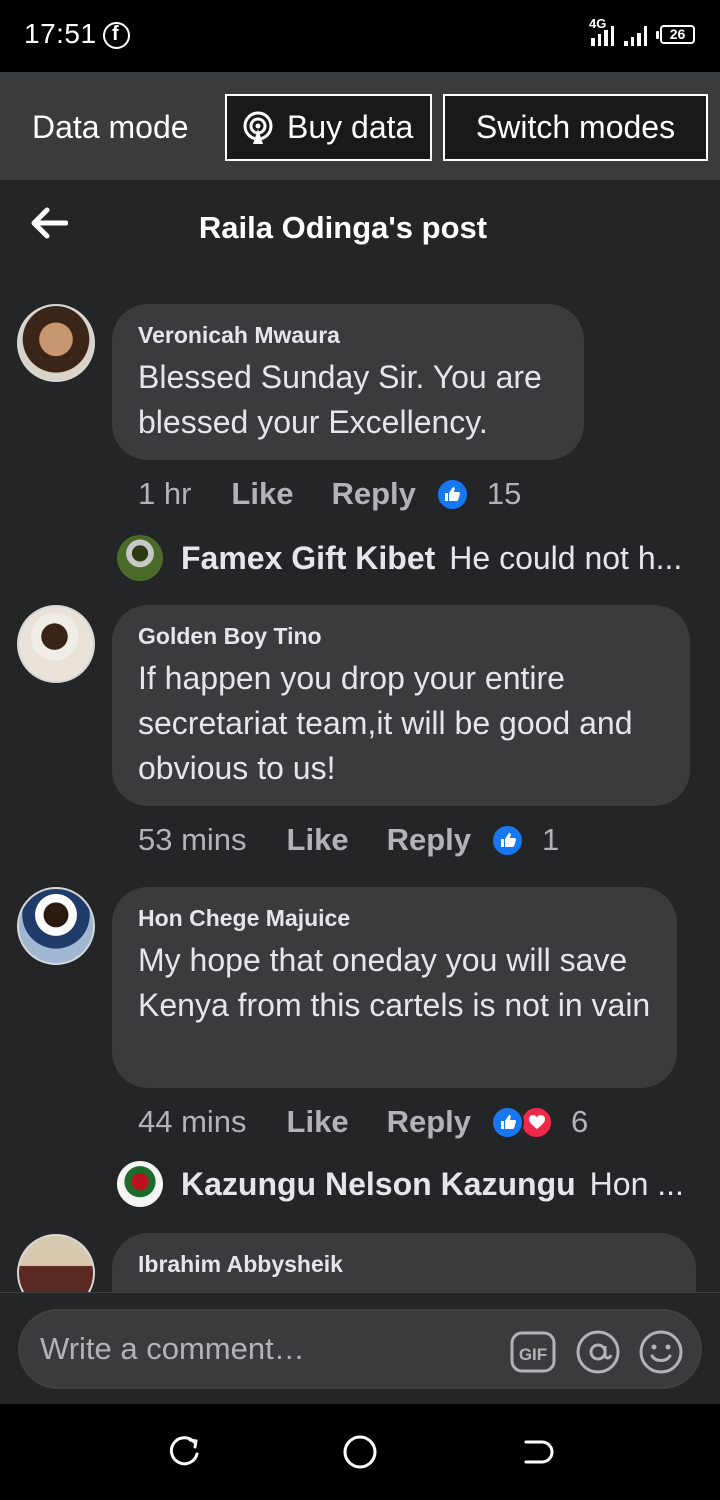 The image size is (720, 1500). What do you see at coordinates (329, 494) in the screenshot?
I see `comment-actions: 1 hr Like Reply 15` at bounding box center [329, 494].